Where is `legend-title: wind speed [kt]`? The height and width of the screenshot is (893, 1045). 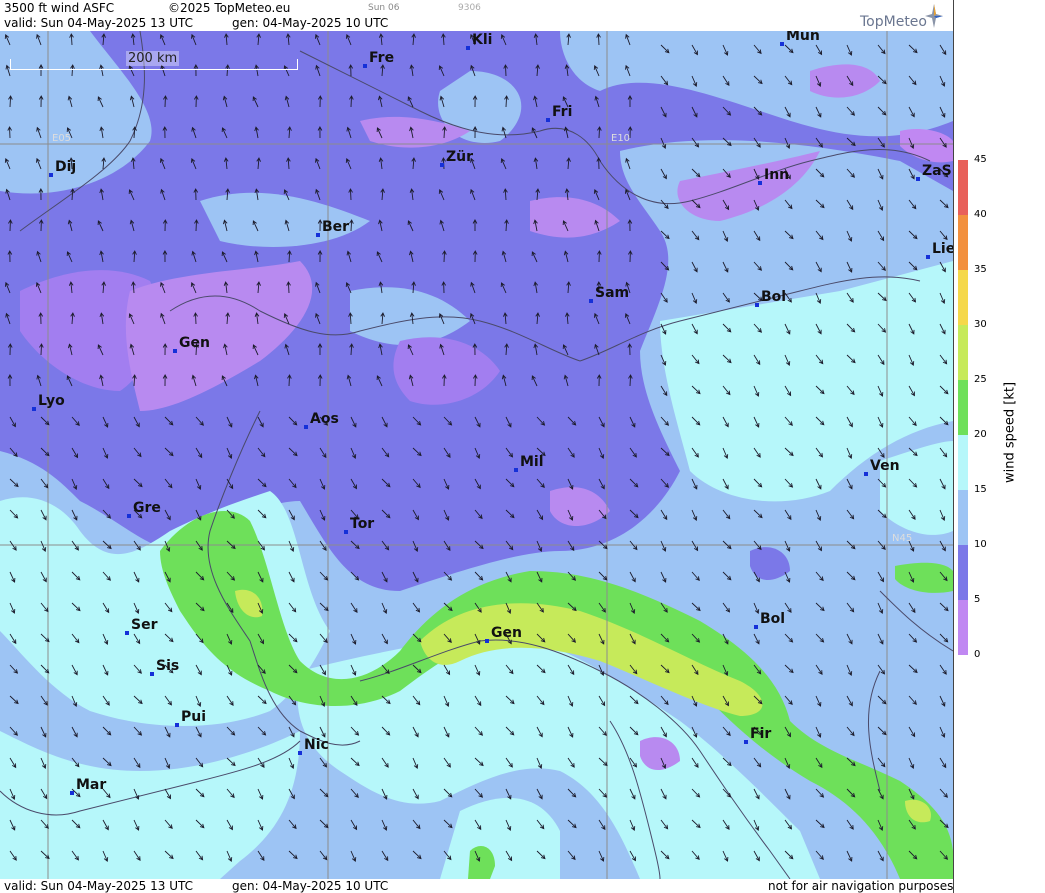 legend-title: wind speed [kt] is located at coordinates (1010, 432).